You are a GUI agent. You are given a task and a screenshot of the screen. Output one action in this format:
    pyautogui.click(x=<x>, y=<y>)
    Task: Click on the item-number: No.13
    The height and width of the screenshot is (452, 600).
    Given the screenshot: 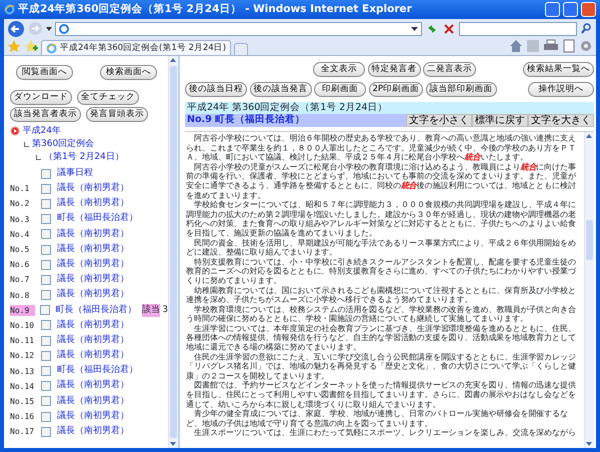 What is the action you would take?
    pyautogui.click(x=23, y=371)
    